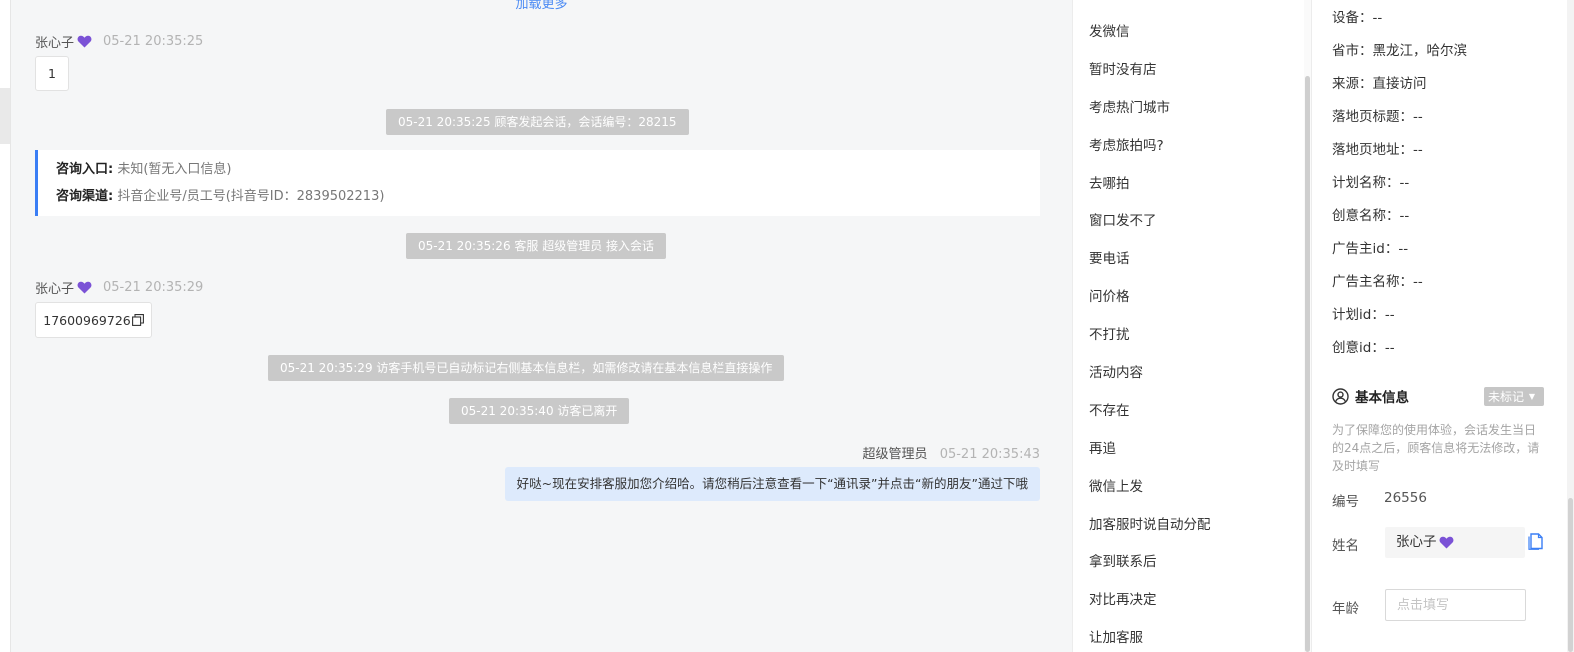 This screenshot has width=1574, height=652. What do you see at coordinates (85, 169) in the screenshot?
I see `entrance-label: 咨询入口:` at bounding box center [85, 169].